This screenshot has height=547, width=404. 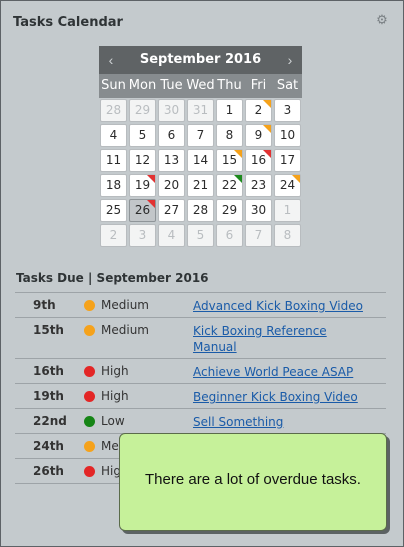 What do you see at coordinates (171, 85) in the screenshot?
I see `weekday-label: Tue` at bounding box center [171, 85].